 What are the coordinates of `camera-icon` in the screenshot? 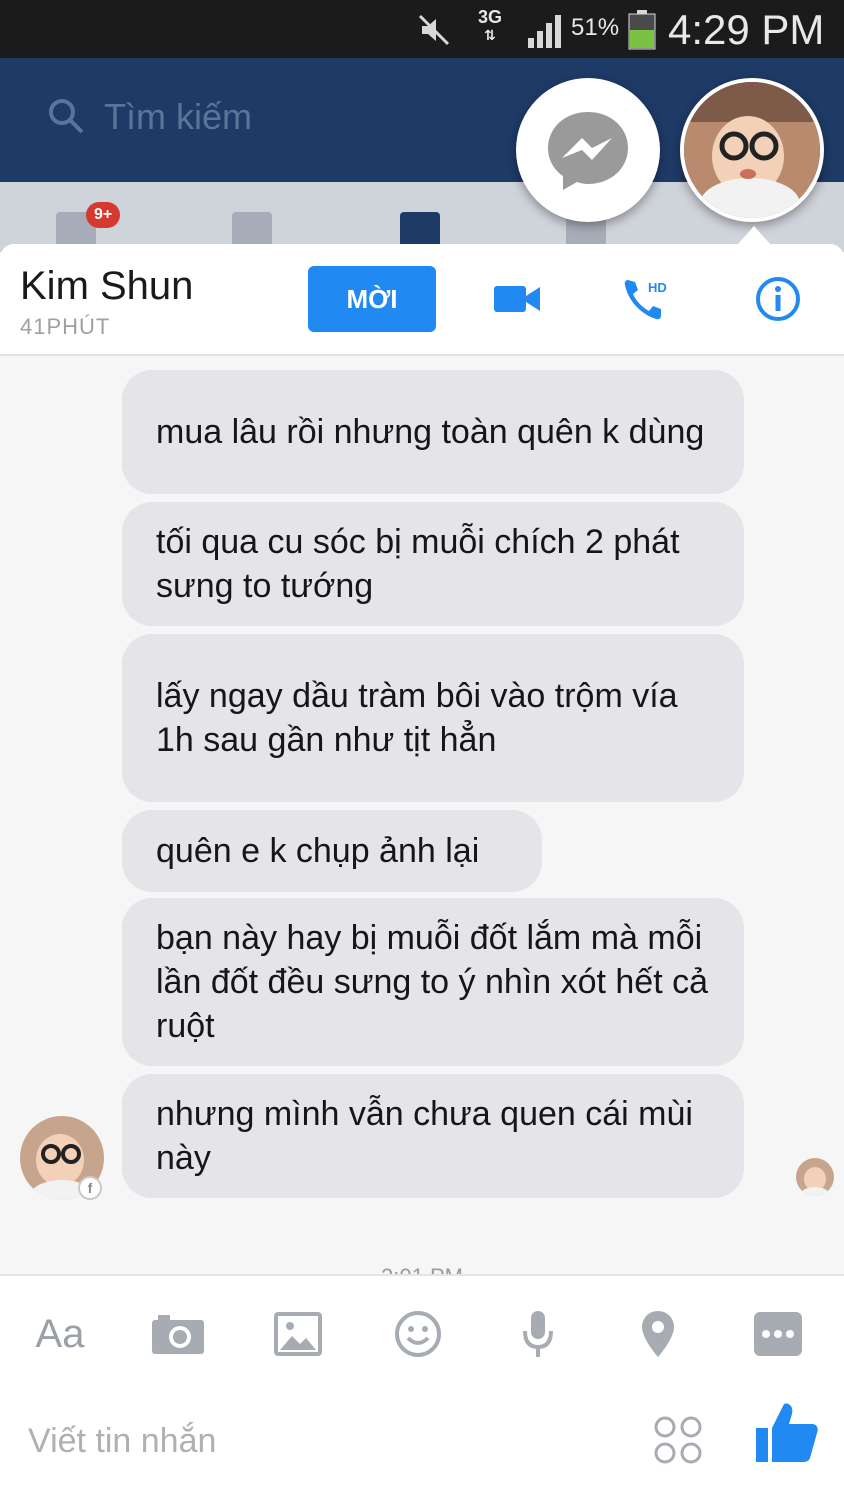 It's located at (178, 1334).